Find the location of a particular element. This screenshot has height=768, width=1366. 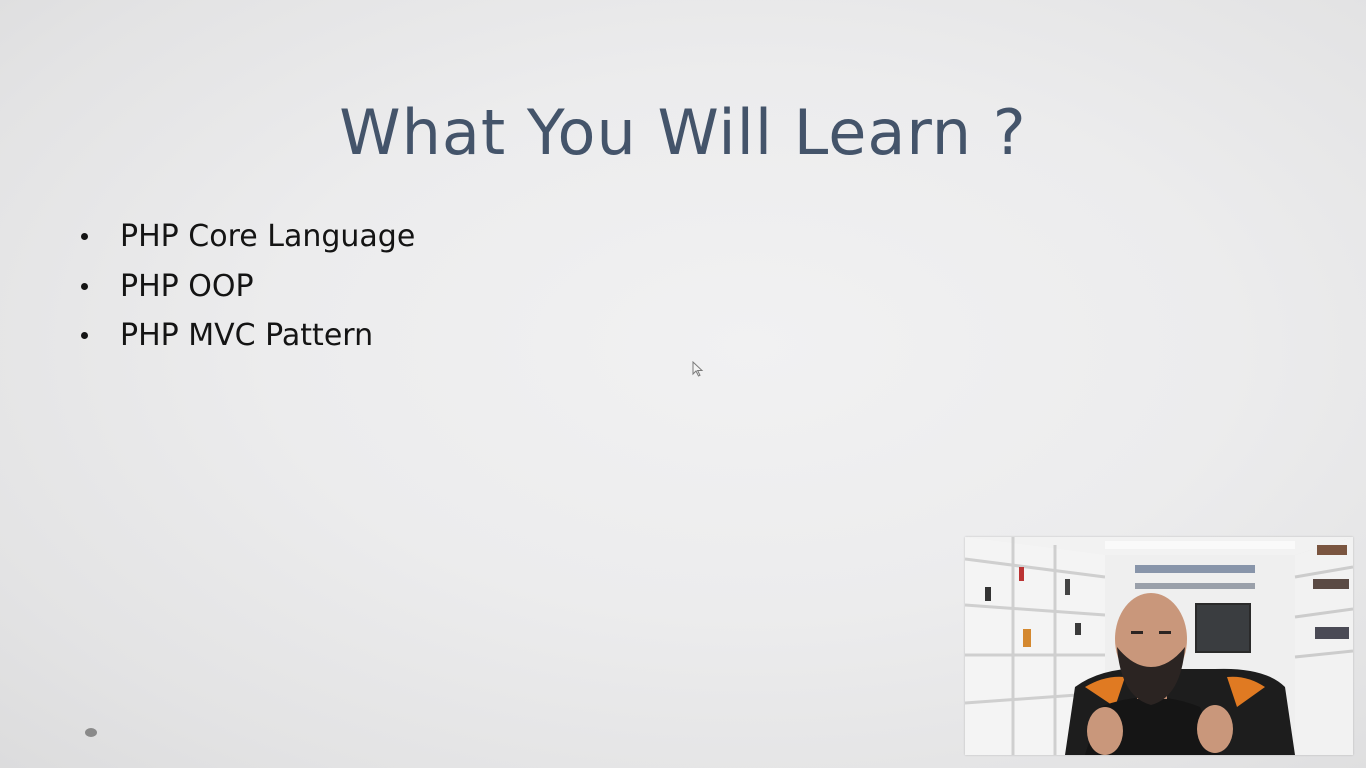

list-item: PHP OOP is located at coordinates (246, 287).